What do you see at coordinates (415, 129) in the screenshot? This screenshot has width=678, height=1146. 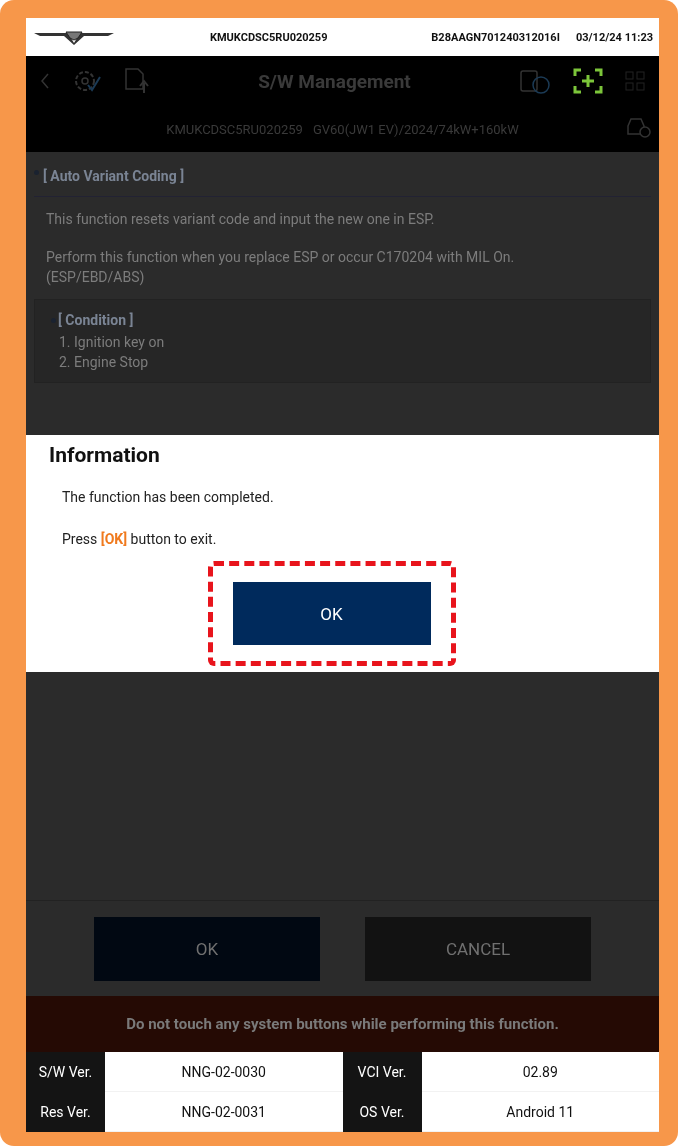 I see `vehicle-model-text: GV60(JW1 EV)/2024/74kW+160kW` at bounding box center [415, 129].